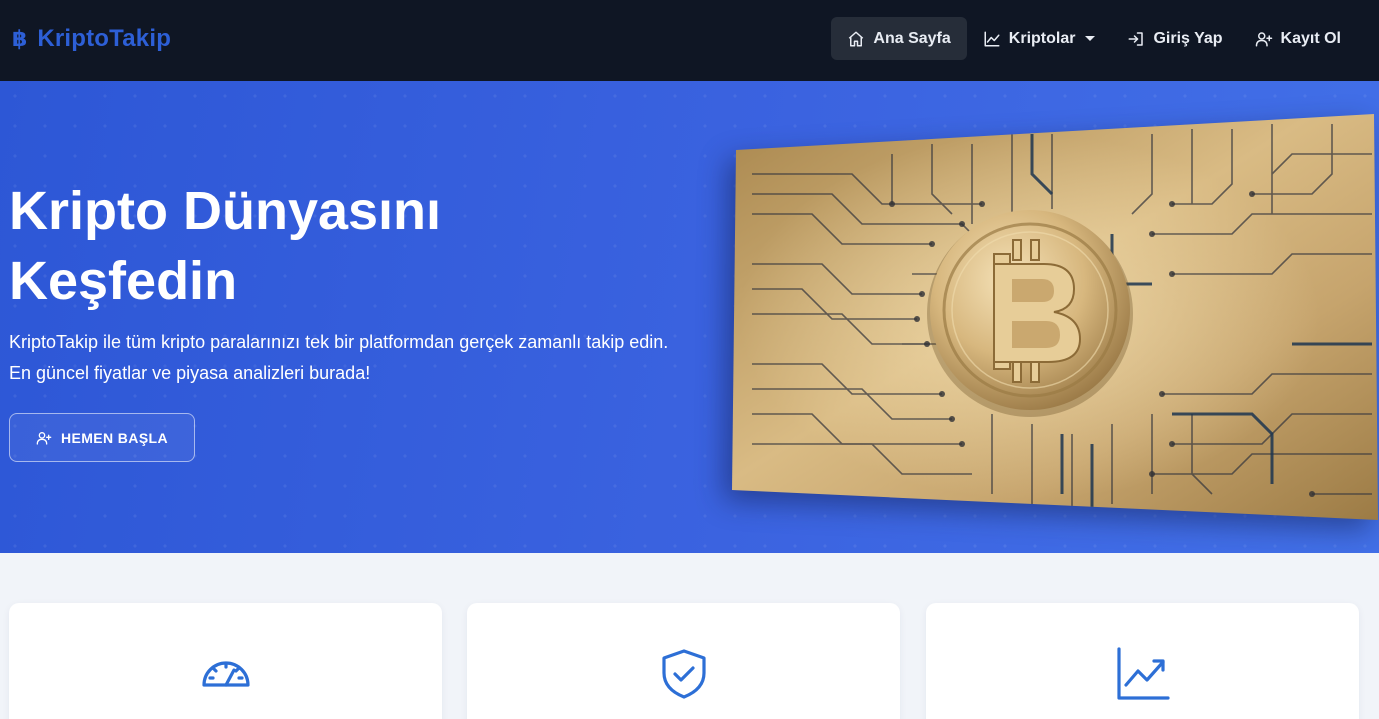 This screenshot has height=719, width=1379. I want to click on nav-item-login: Giriş Yap, so click(1174, 38).